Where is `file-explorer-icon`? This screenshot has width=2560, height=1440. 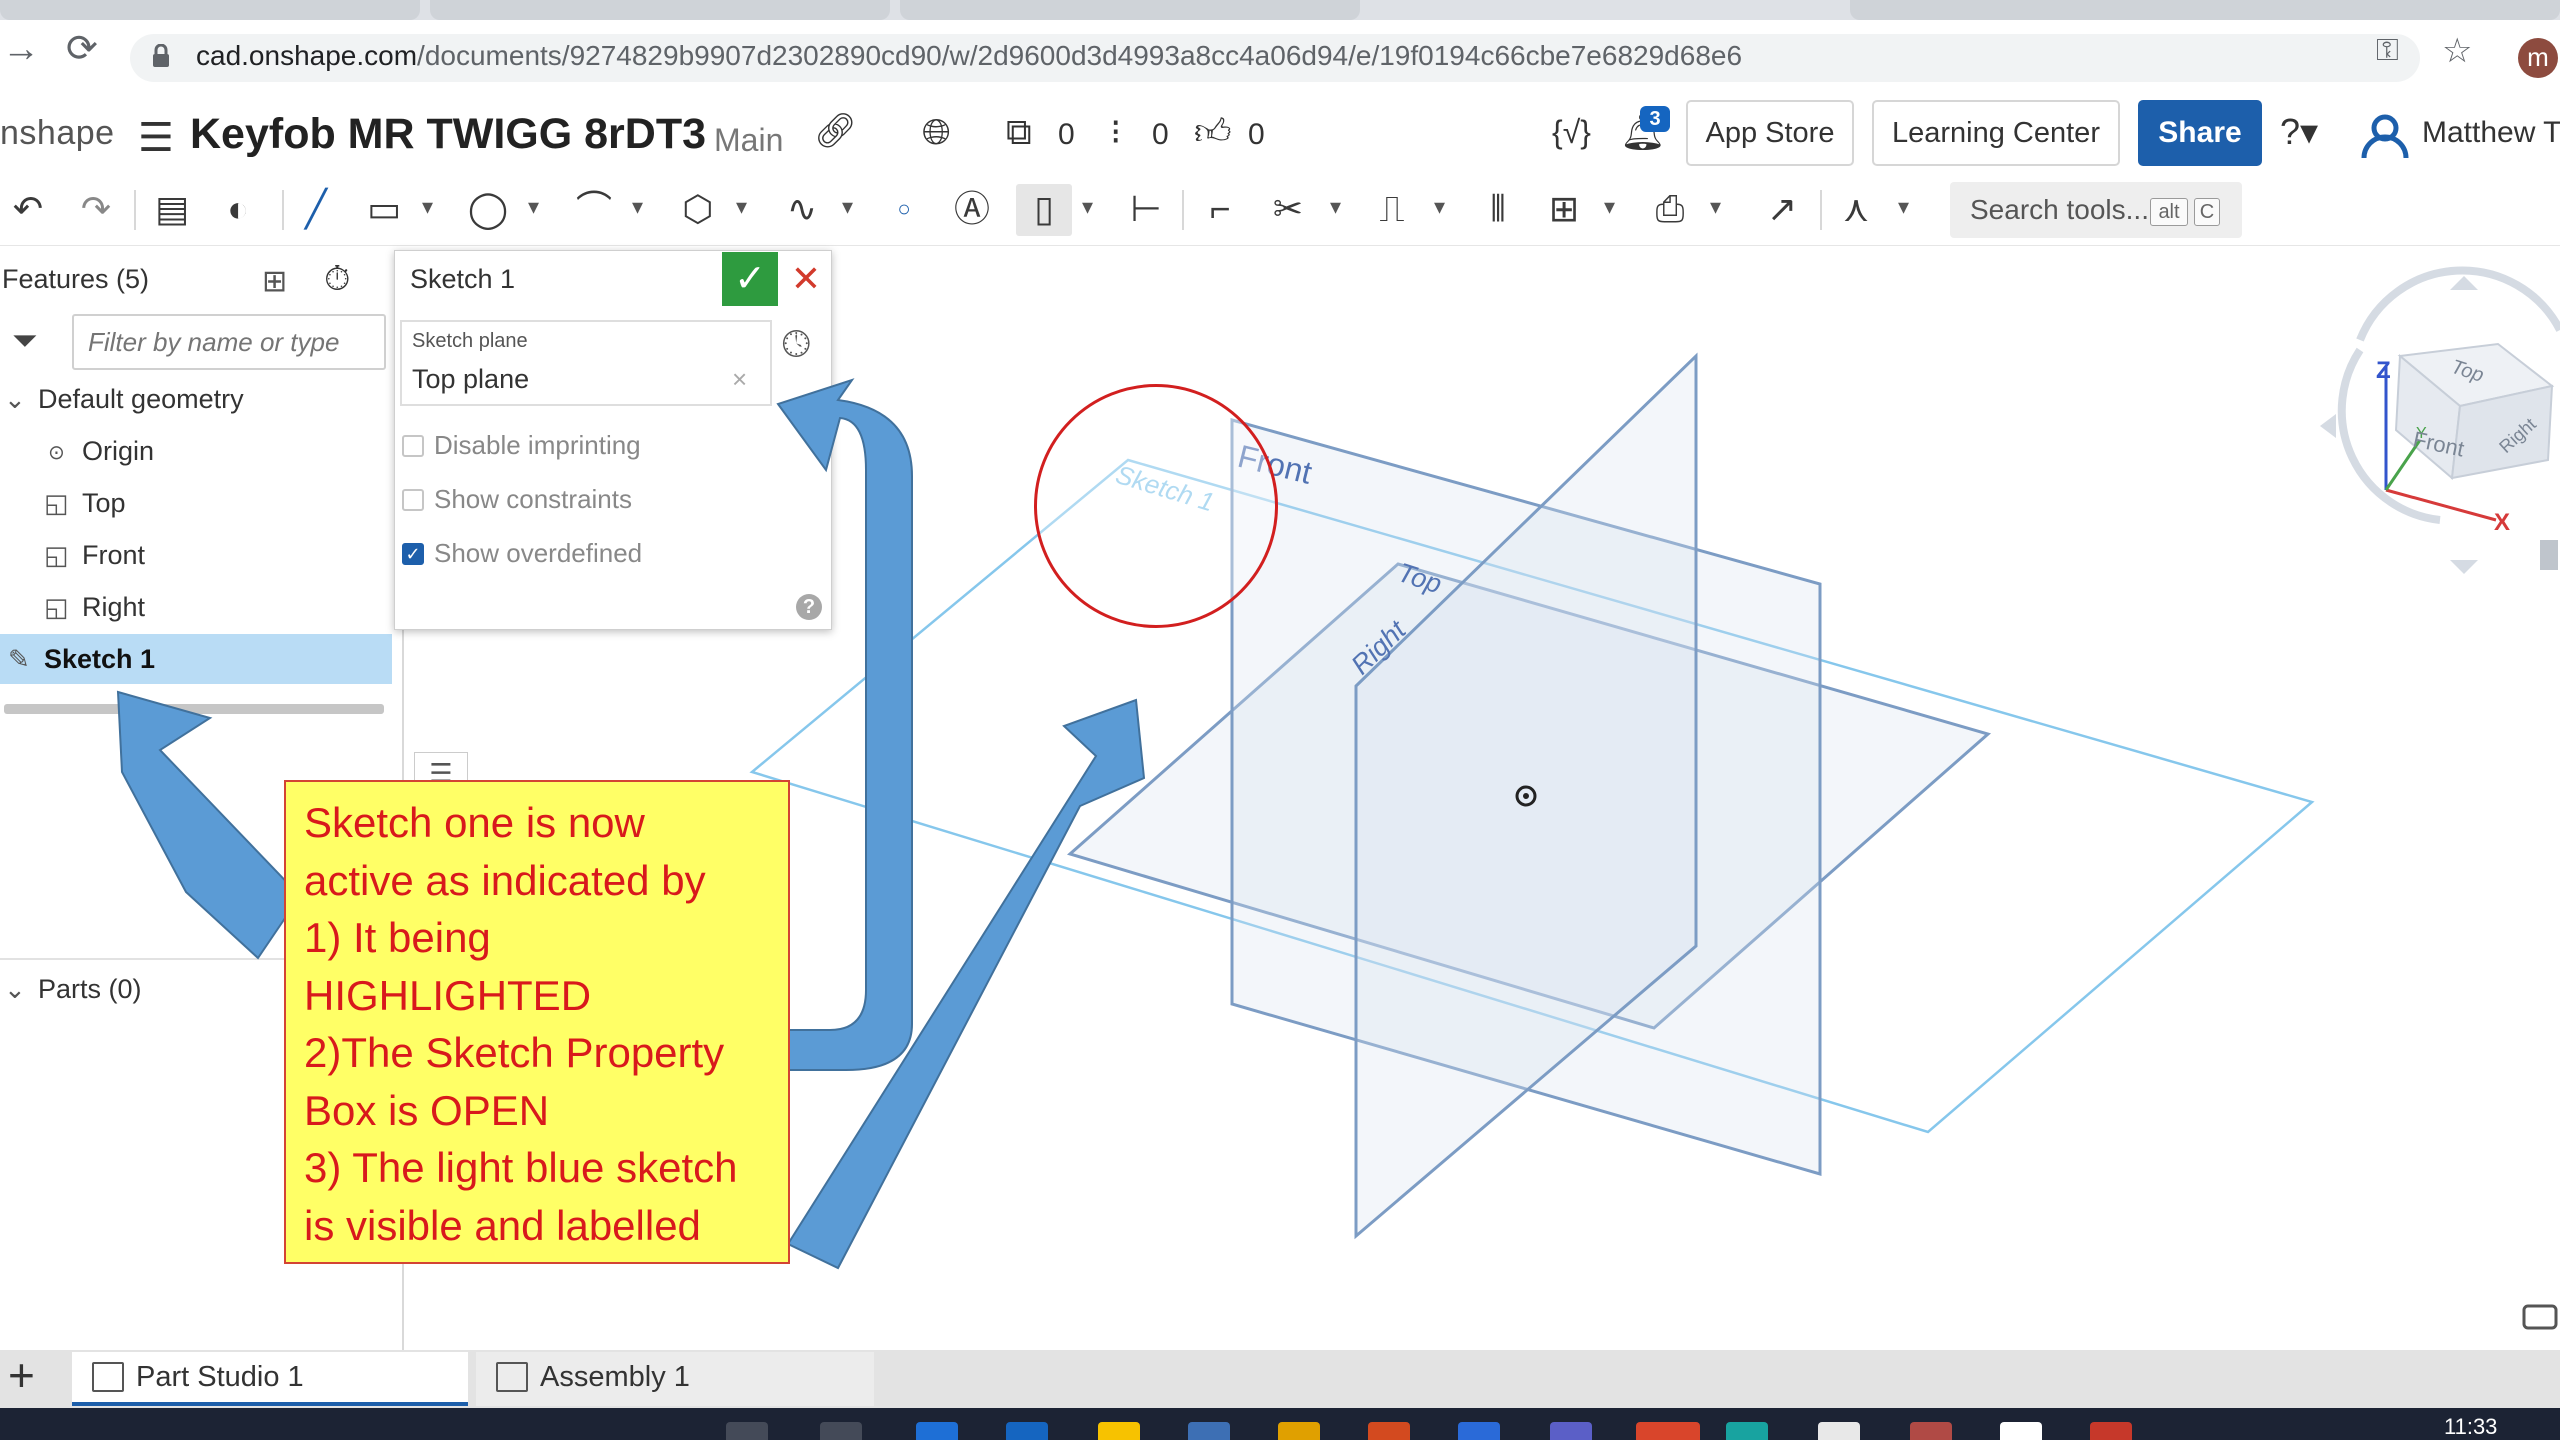 file-explorer-icon is located at coordinates (1299, 1431).